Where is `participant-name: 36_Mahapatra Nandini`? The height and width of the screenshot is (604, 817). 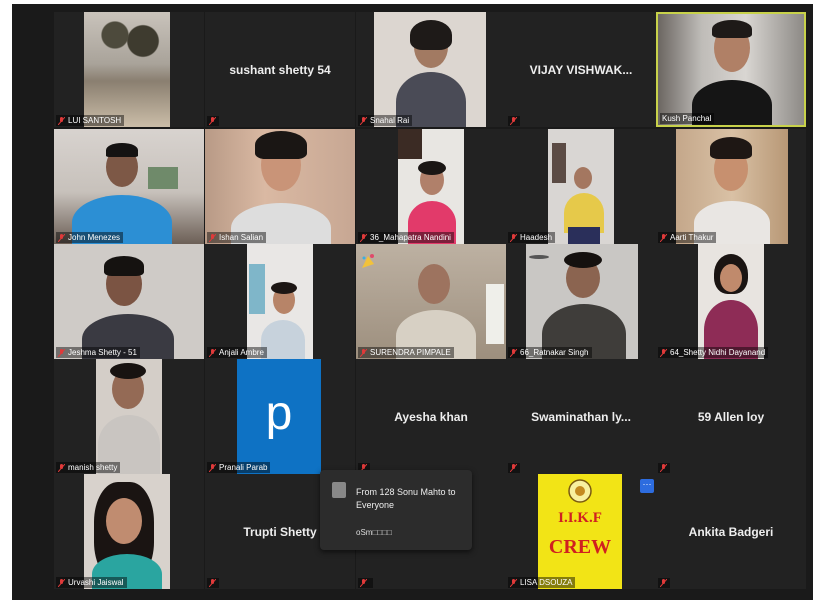 participant-name: 36_Mahapatra Nandini is located at coordinates (410, 237).